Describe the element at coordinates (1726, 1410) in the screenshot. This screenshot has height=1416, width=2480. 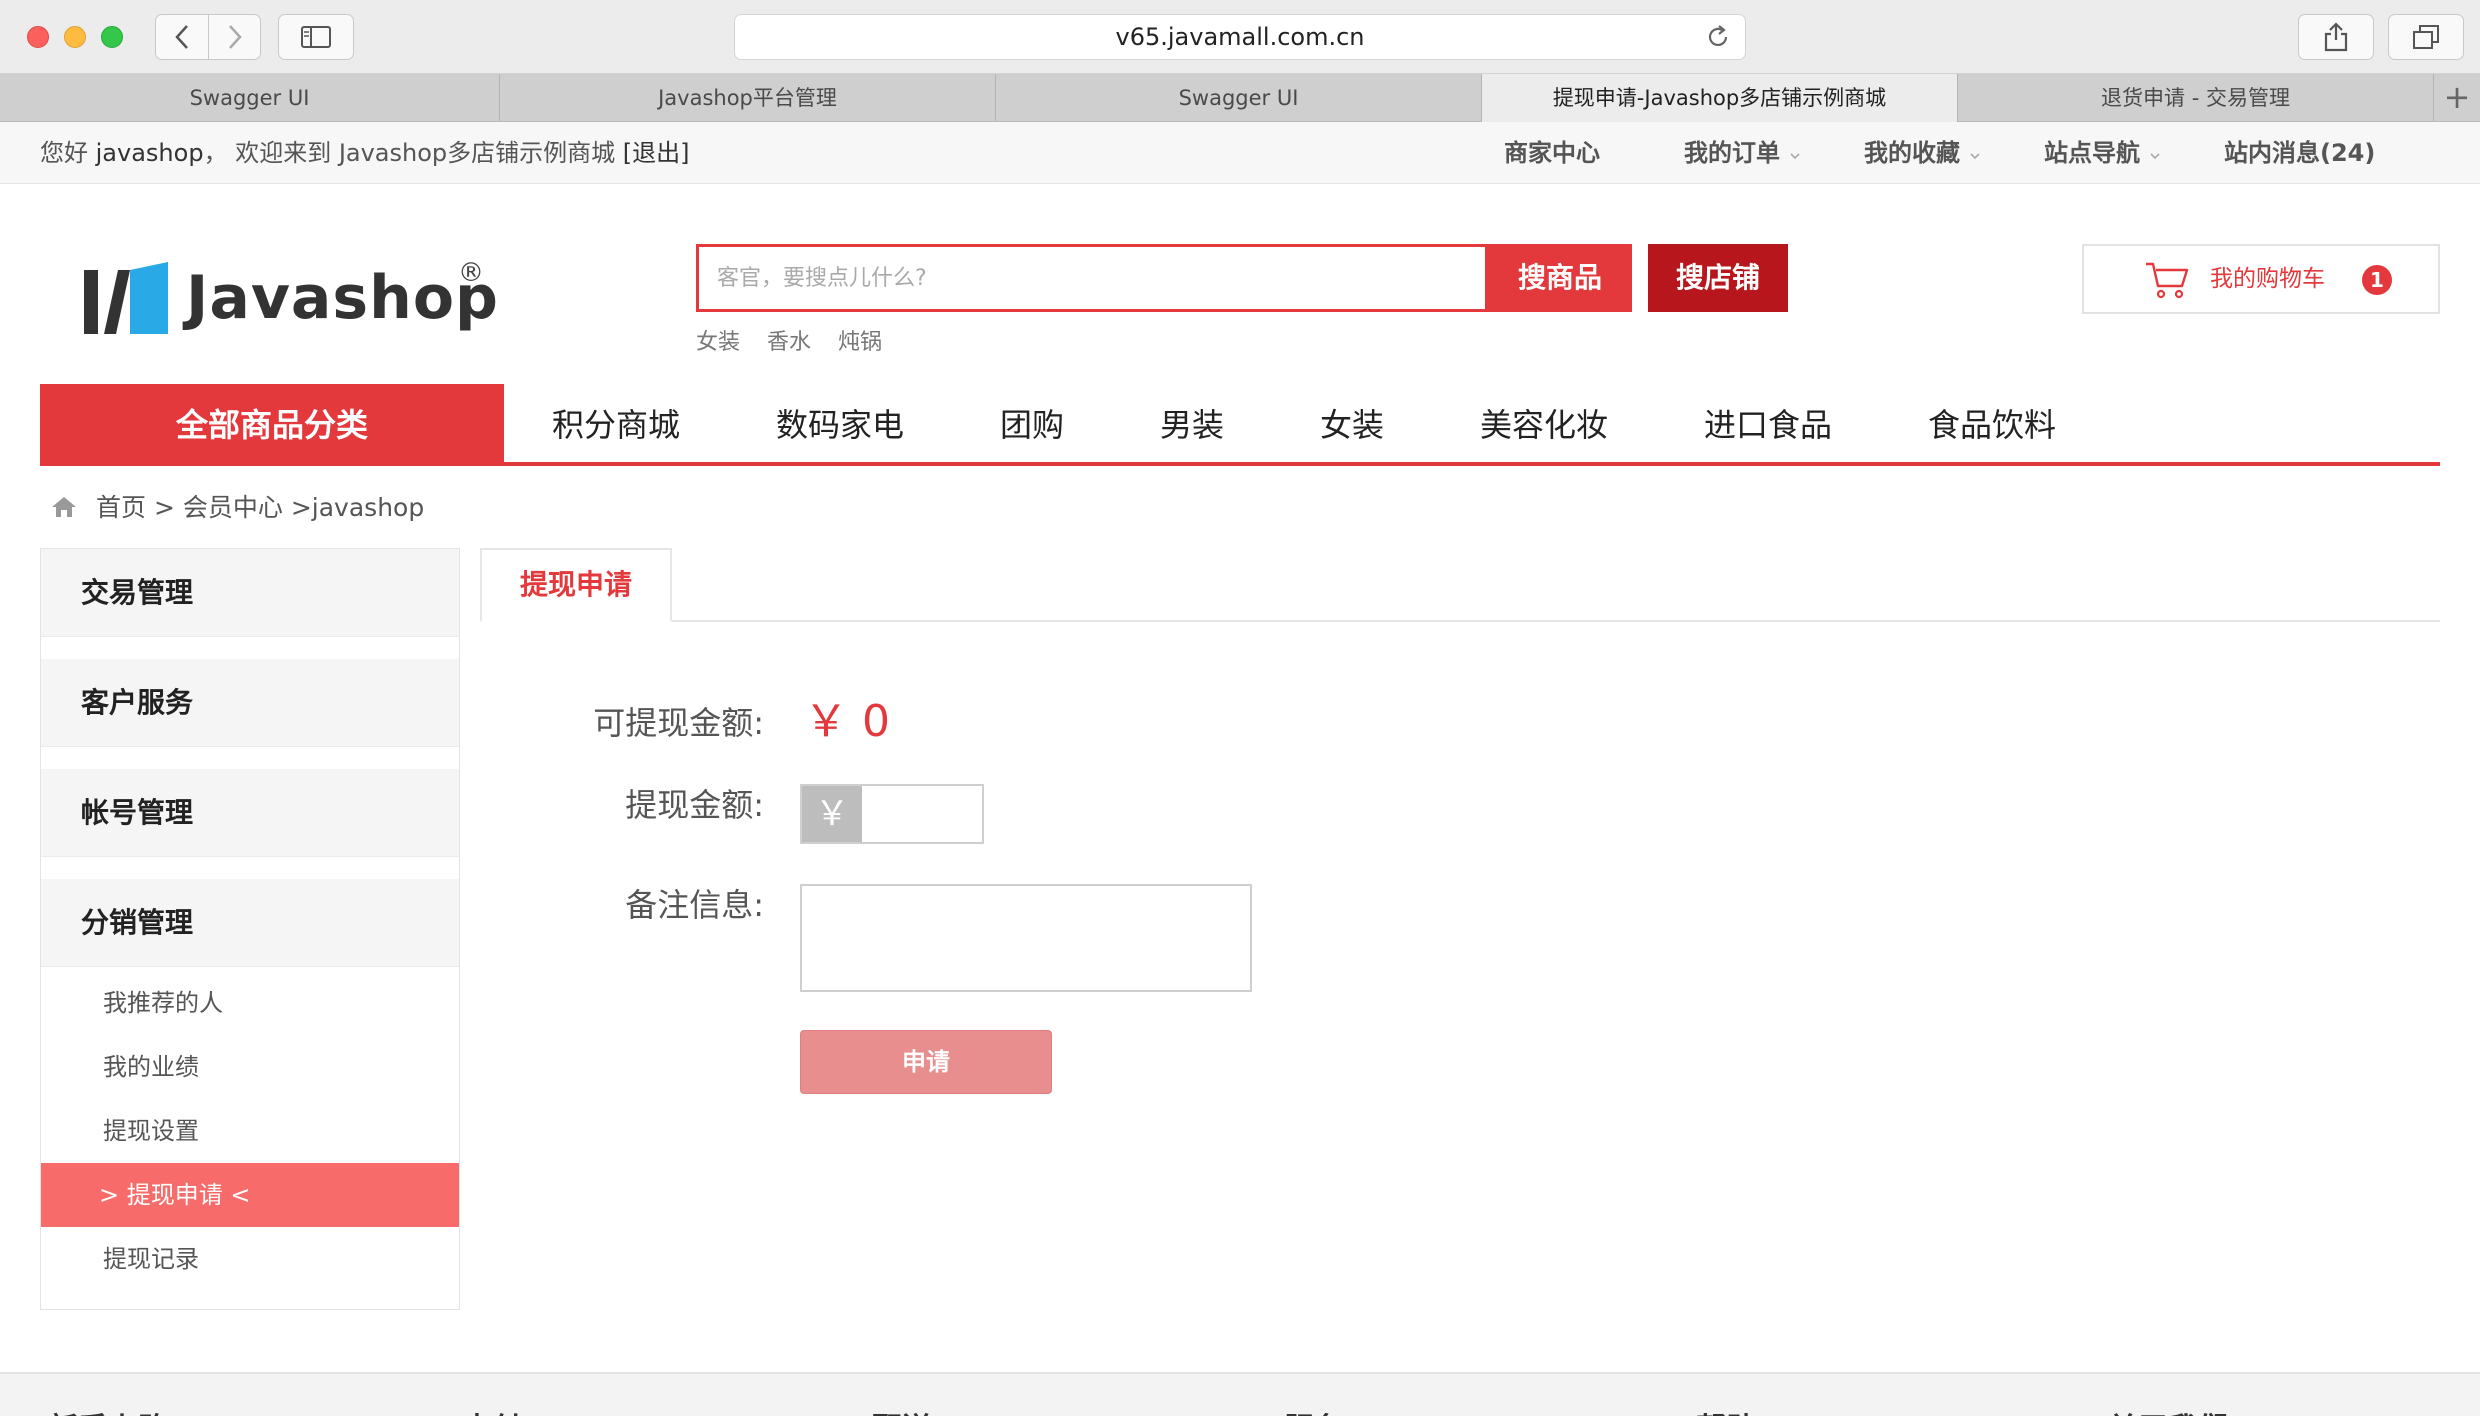
I see `footer-col-help: 帮助` at that location.